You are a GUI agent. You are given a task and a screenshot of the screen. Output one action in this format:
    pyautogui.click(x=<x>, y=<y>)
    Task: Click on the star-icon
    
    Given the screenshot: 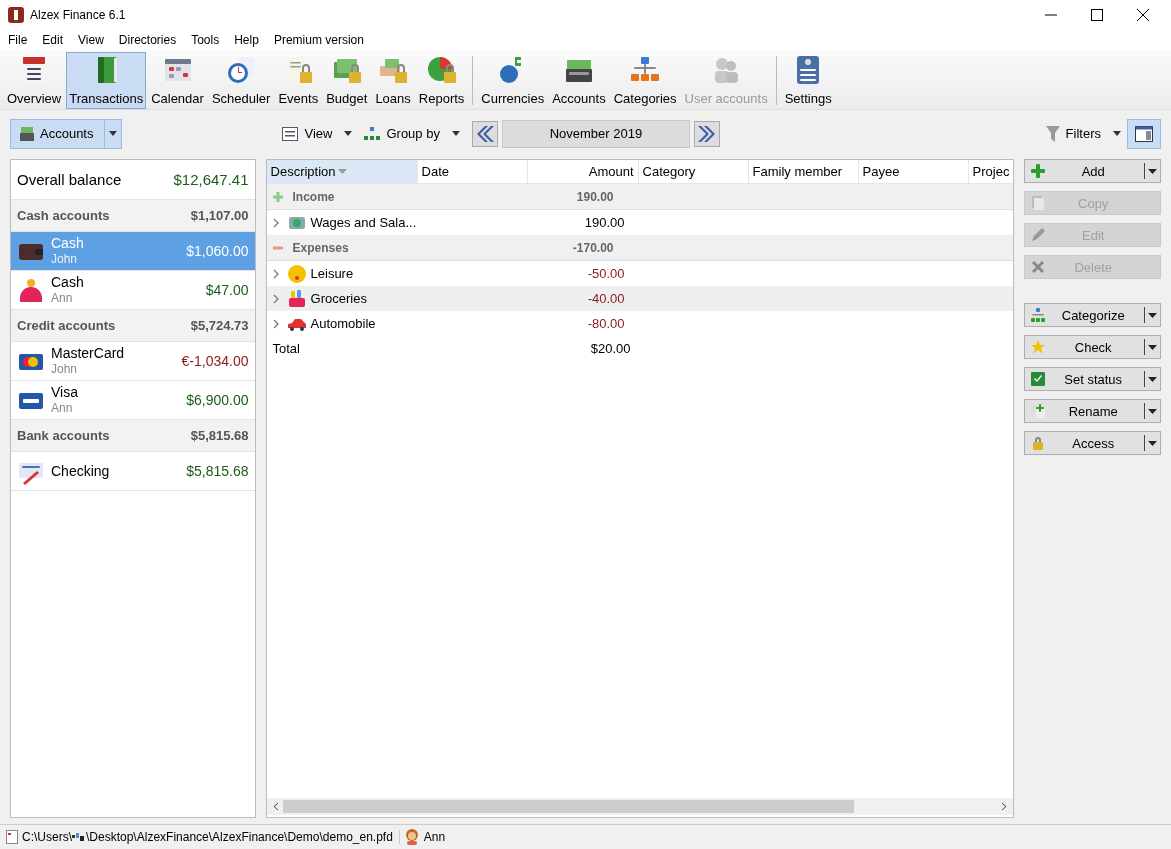 What is the action you would take?
    pyautogui.click(x=1038, y=347)
    